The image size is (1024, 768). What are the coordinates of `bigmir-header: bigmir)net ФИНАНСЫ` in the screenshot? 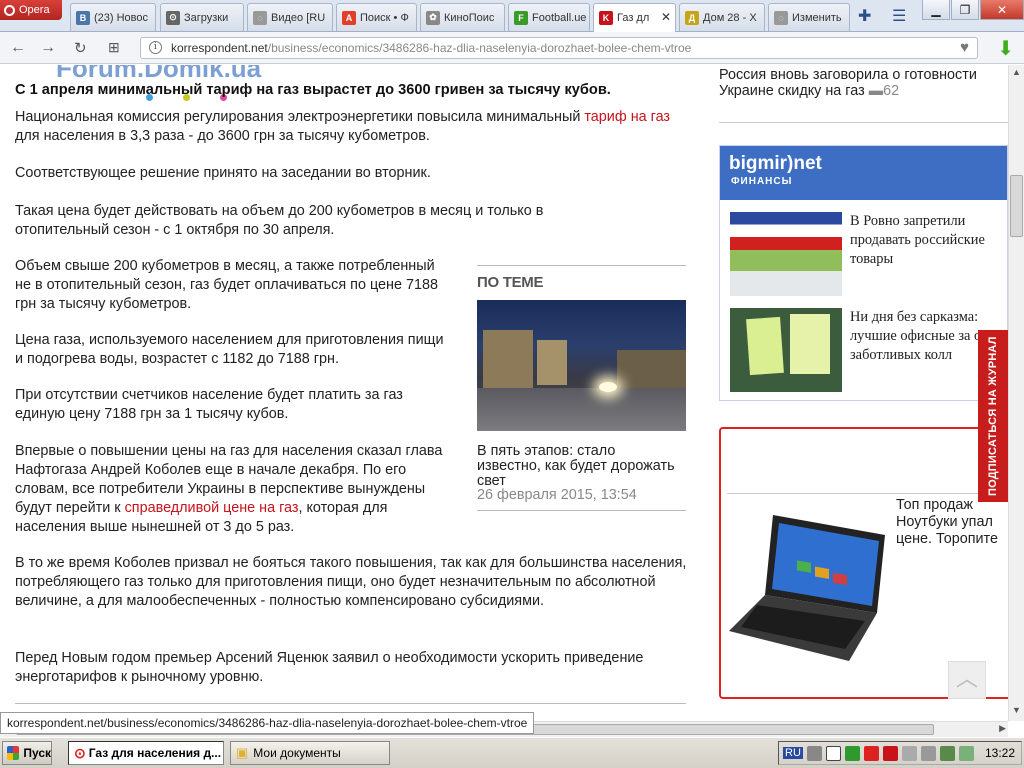 It's located at (863, 173).